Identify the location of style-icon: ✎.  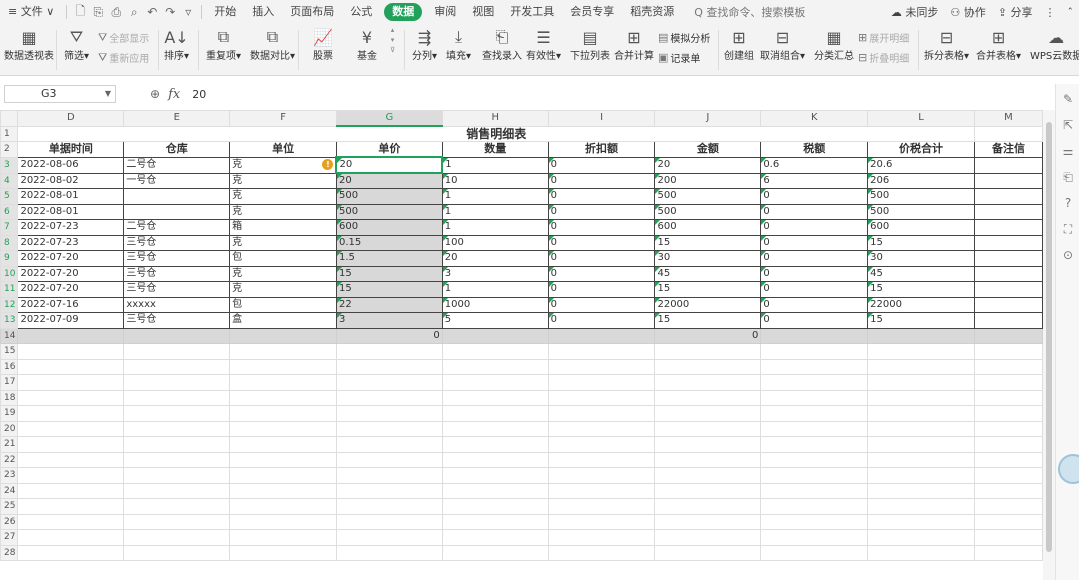
(1067, 99).